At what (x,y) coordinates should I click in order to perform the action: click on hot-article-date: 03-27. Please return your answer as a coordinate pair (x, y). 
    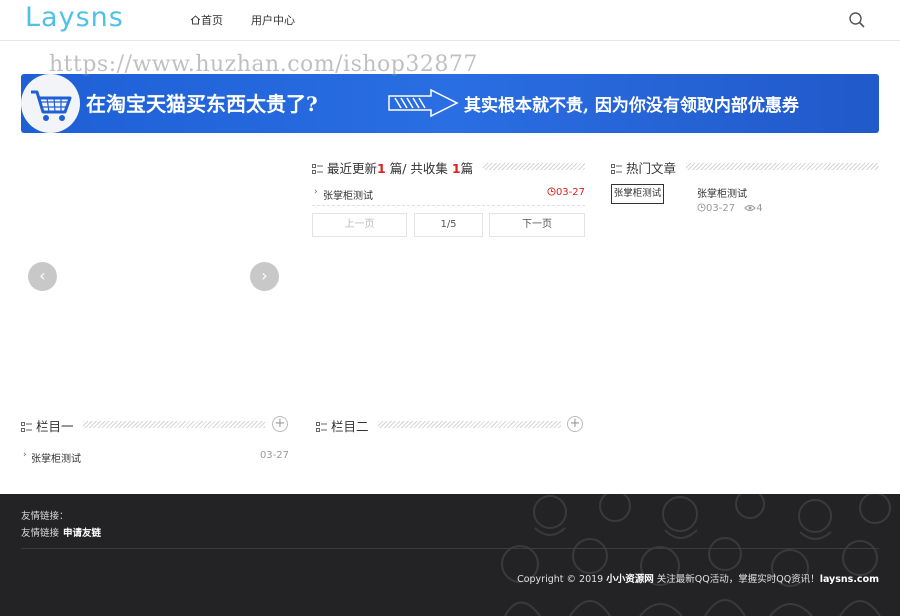
    Looking at the image, I should click on (721, 208).